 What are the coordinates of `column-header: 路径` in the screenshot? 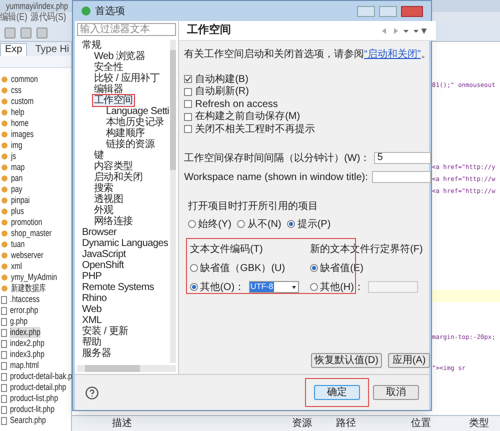 It's located at (346, 423).